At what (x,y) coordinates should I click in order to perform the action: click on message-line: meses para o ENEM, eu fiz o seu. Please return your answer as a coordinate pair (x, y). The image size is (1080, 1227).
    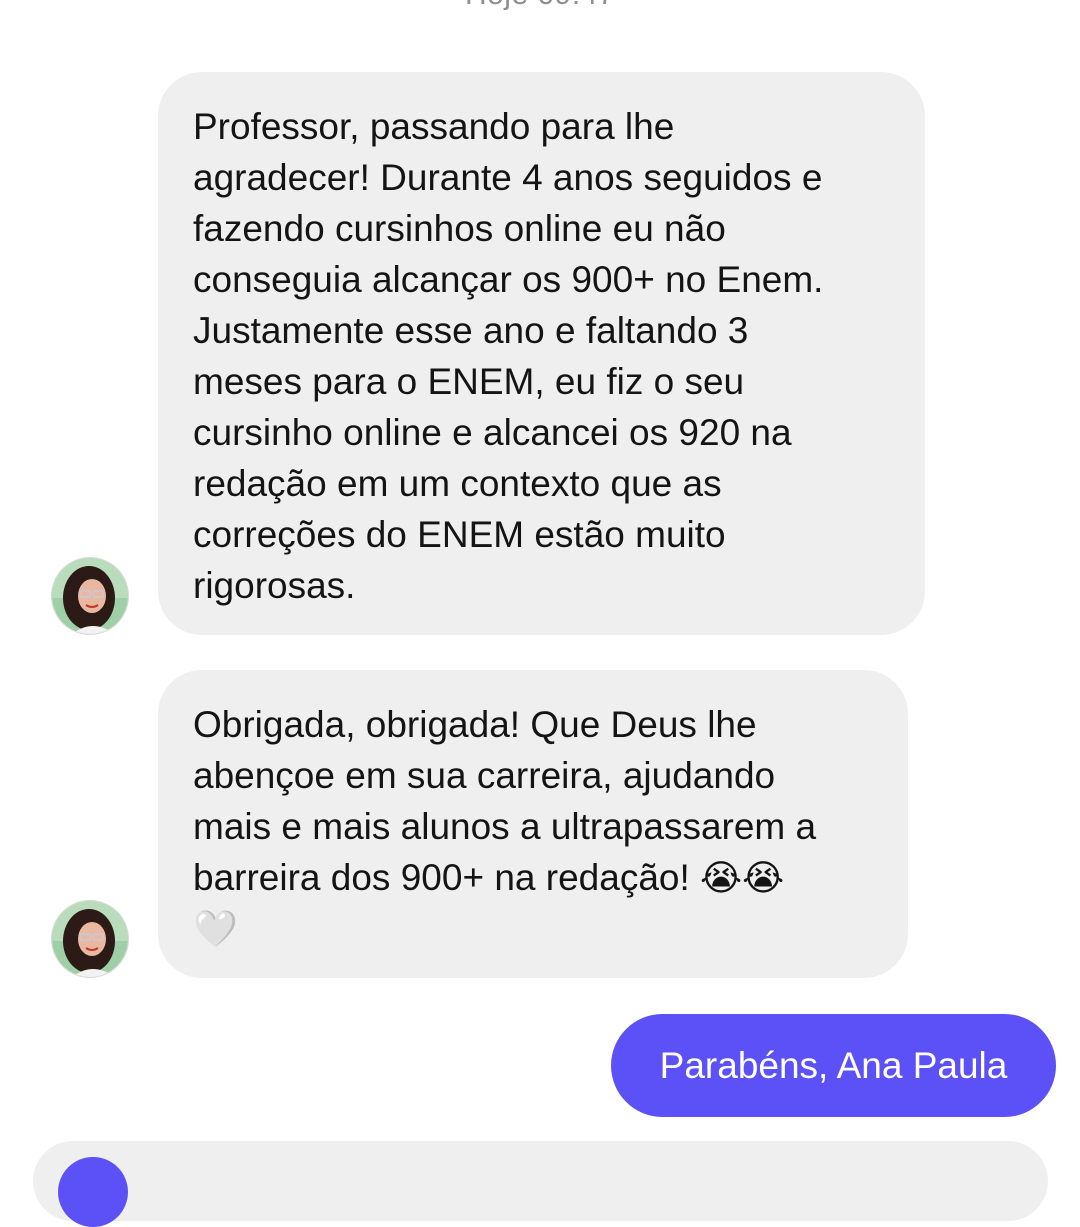
    Looking at the image, I should click on (469, 381).